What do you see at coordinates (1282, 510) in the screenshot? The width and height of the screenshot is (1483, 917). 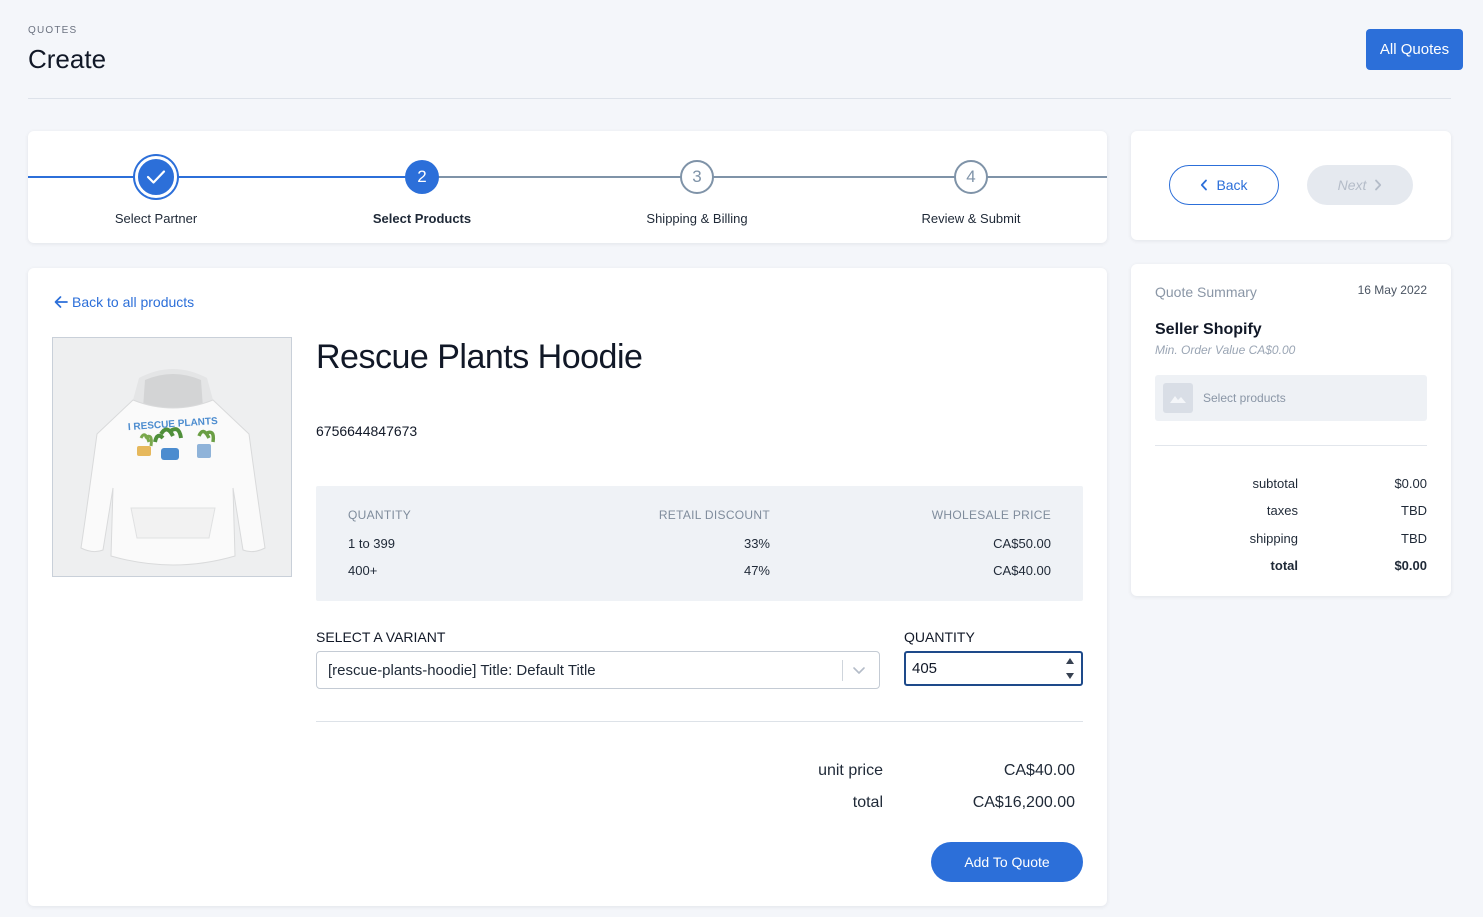 I see `summary-label: taxes` at bounding box center [1282, 510].